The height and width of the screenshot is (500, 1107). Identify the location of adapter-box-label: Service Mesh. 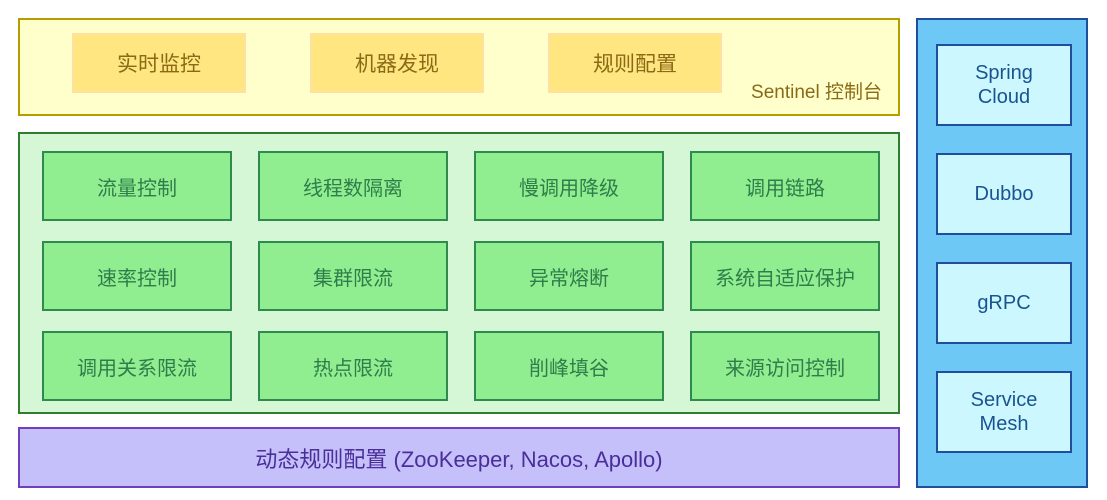
(1004, 412).